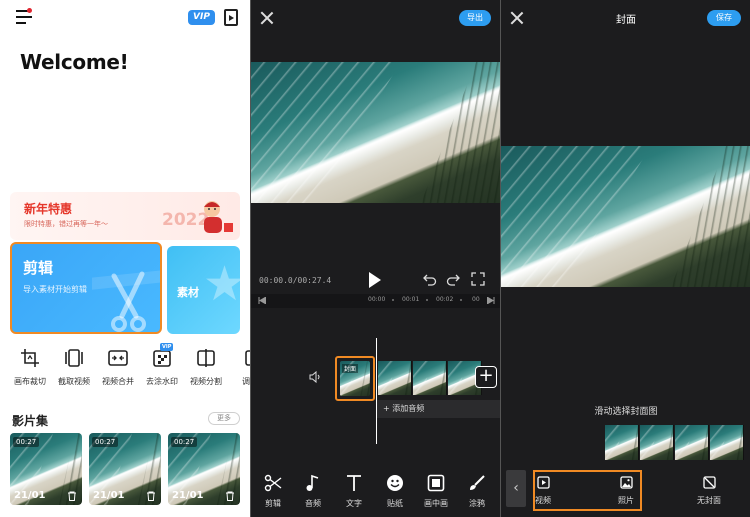  What do you see at coordinates (411, 299) in the screenshot?
I see `ruler-mark: 00:01` at bounding box center [411, 299].